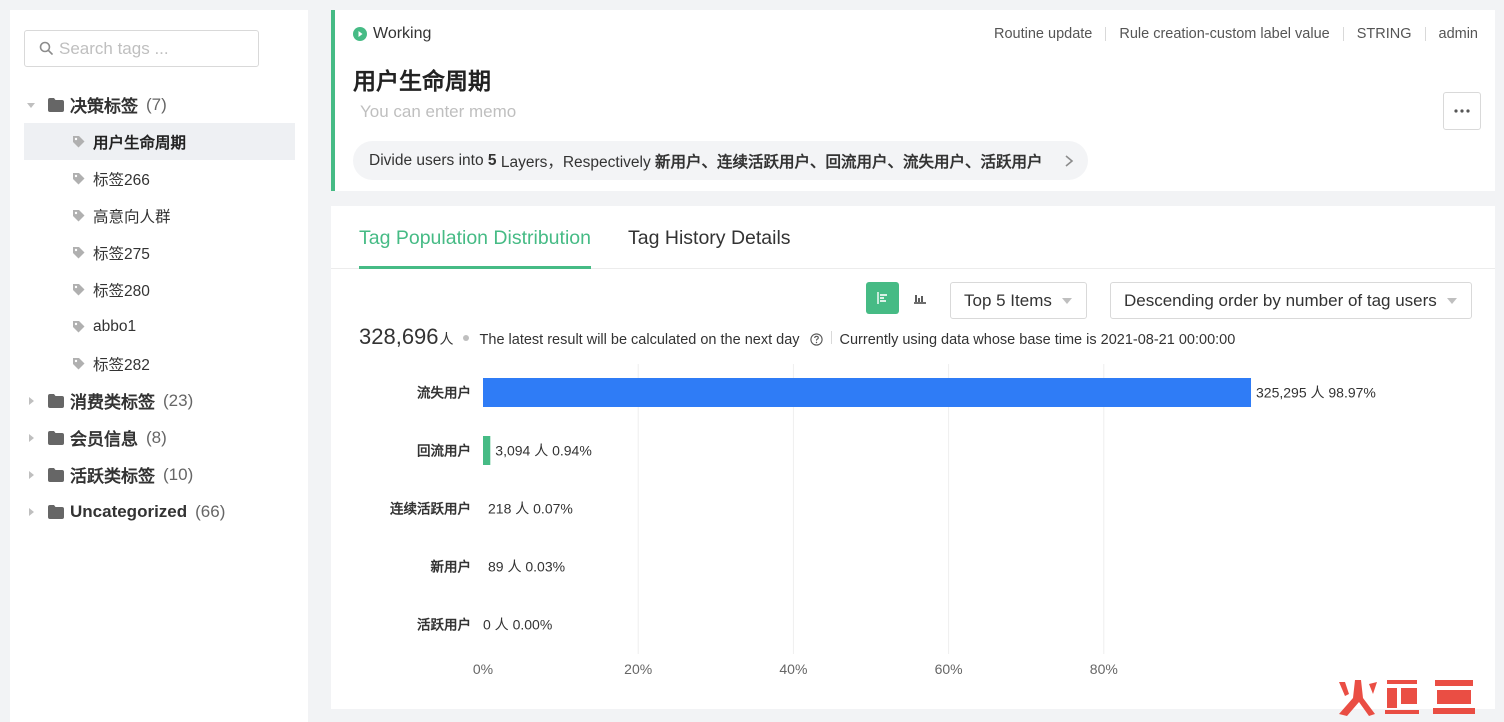 This screenshot has width=1504, height=722. I want to click on horizontal-bar-chart-icon, so click(881, 298).